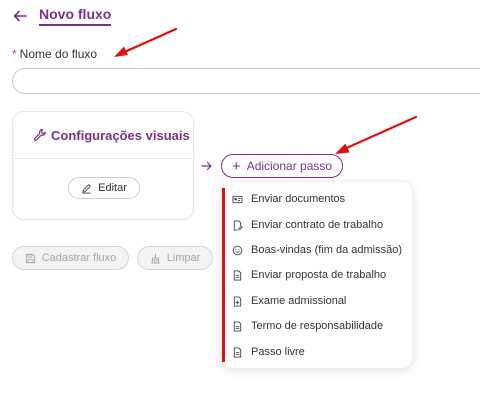 This screenshot has height=413, width=480. I want to click on visual-config-card: Configurações visuais Editar, so click(103, 165).